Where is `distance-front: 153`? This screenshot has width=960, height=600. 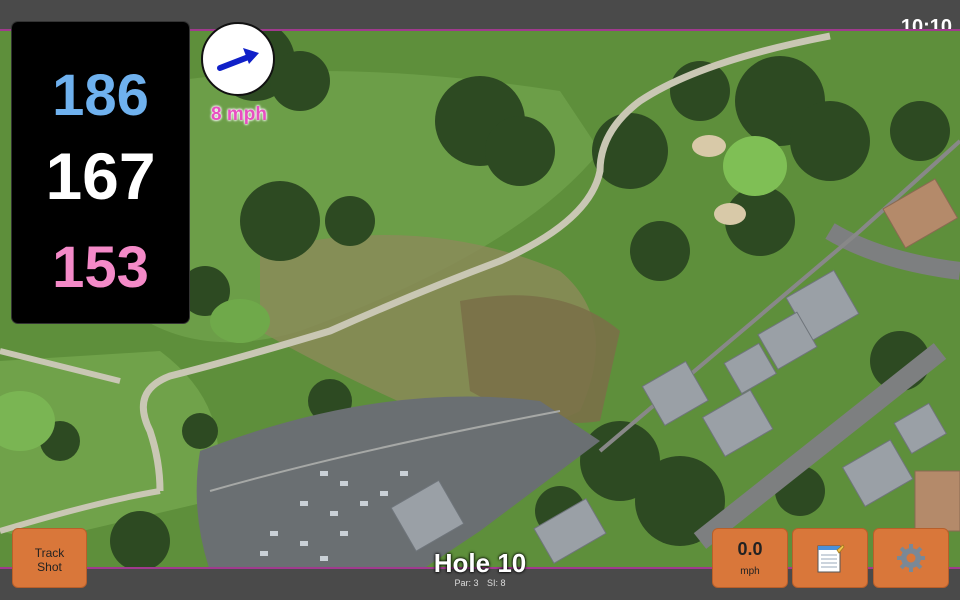
distance-front: 153 is located at coordinates (100, 267).